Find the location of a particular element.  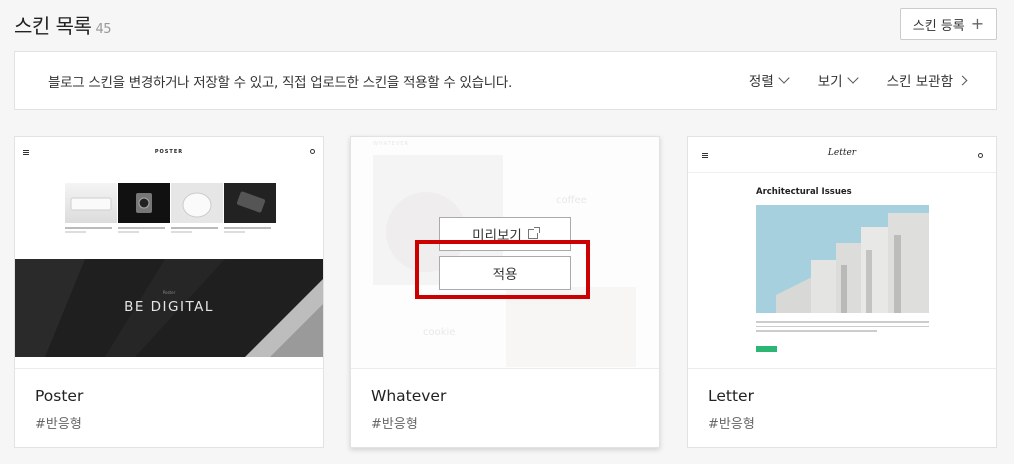

phone-image is located at coordinates (251, 202).